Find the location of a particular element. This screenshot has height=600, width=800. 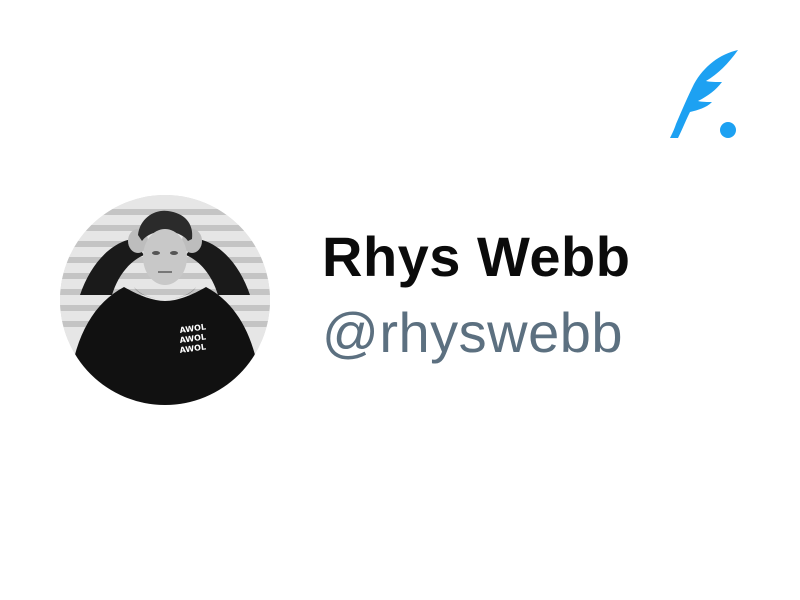

feather-logo-icon is located at coordinates (702, 94).